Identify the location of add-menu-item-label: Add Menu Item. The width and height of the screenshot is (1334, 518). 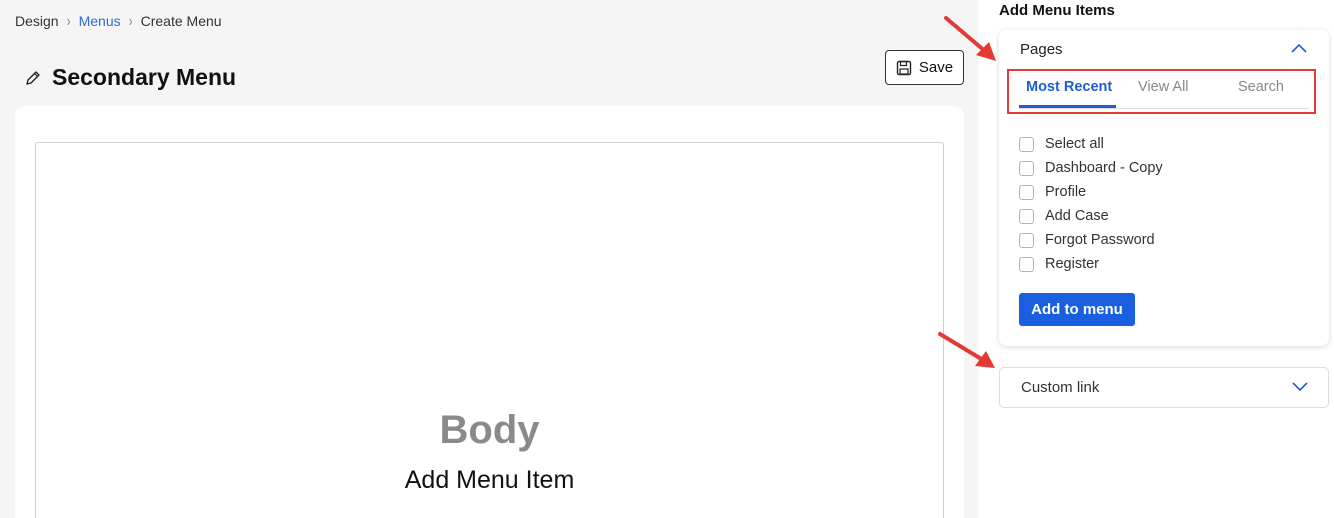
(489, 480).